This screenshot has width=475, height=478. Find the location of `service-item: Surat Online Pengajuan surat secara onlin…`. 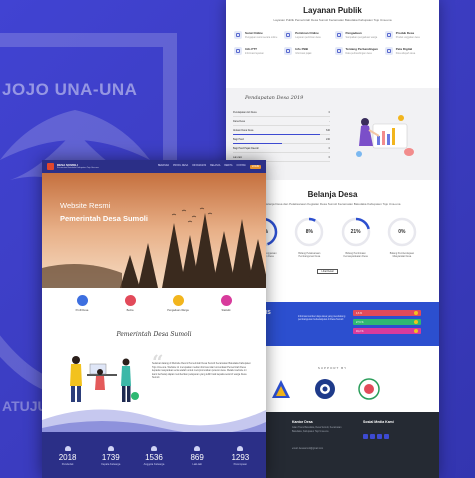

service-item: Surat Online Pengajuan surat secara onlin… is located at coordinates (257, 35).